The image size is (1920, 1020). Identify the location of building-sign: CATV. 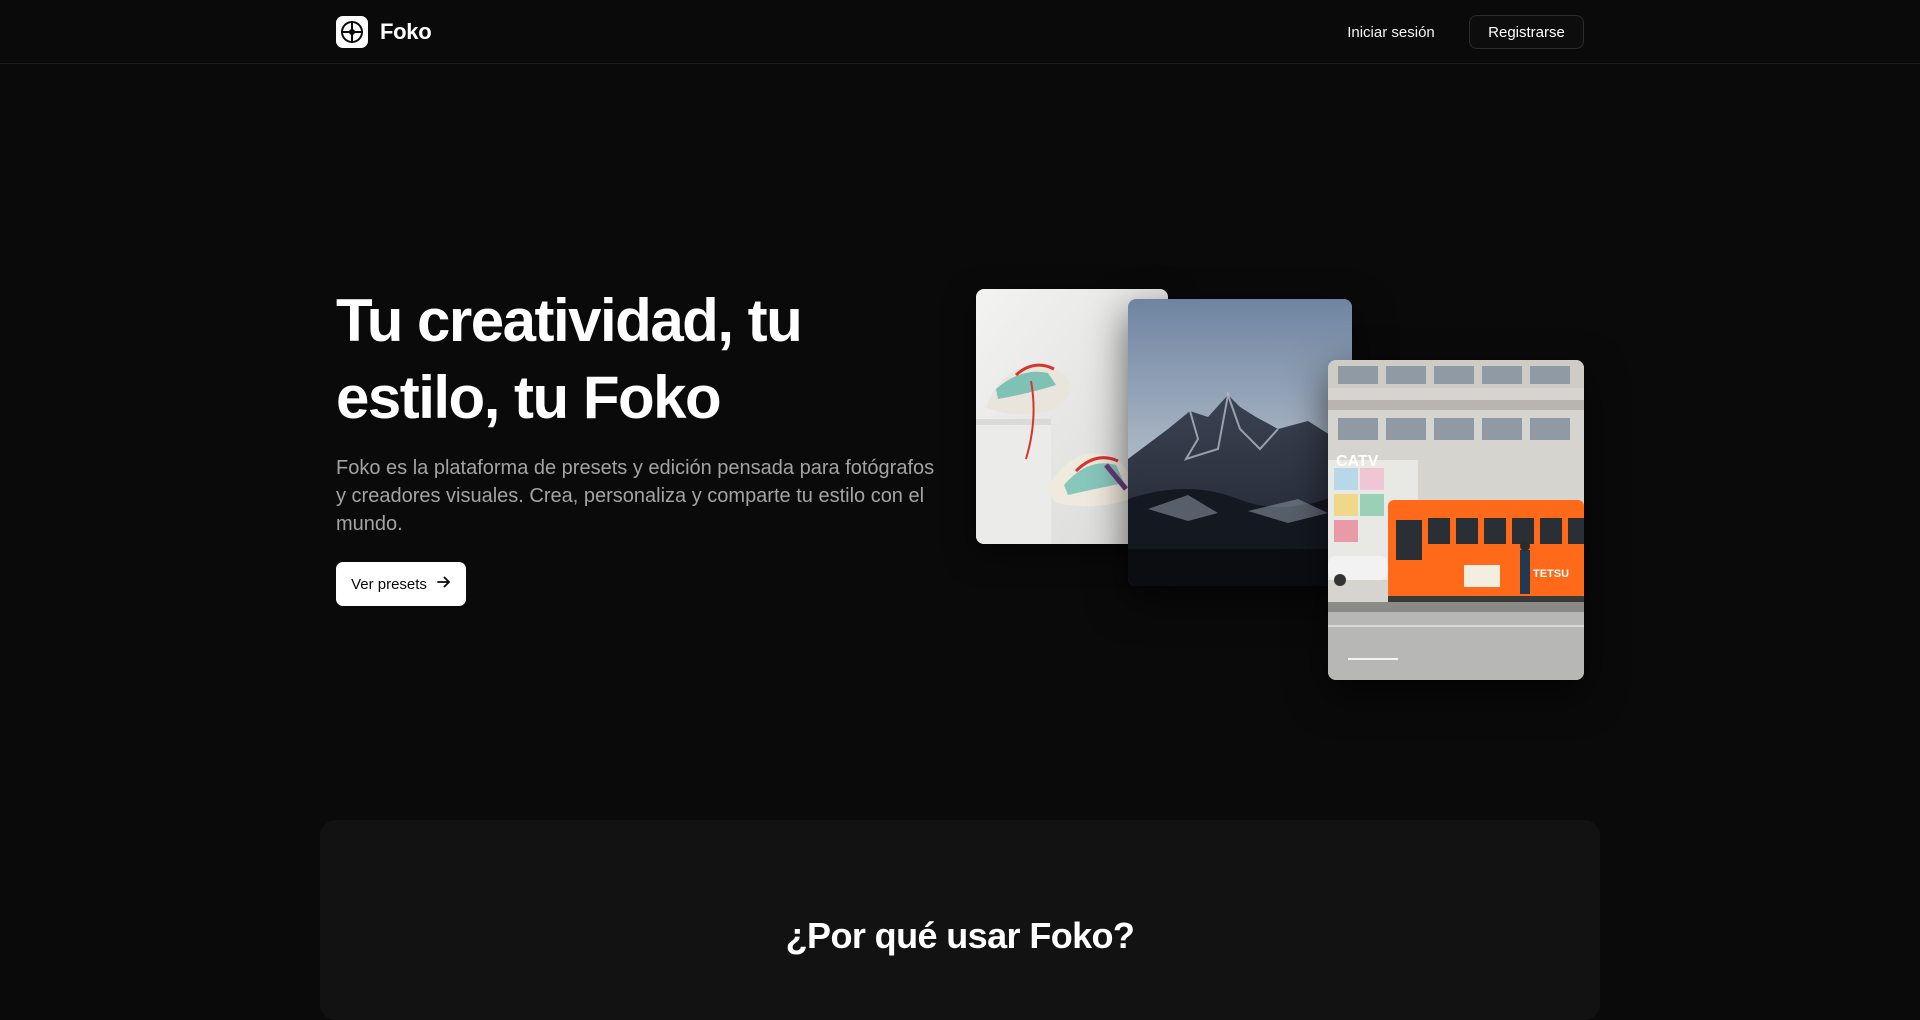
(1357, 461).